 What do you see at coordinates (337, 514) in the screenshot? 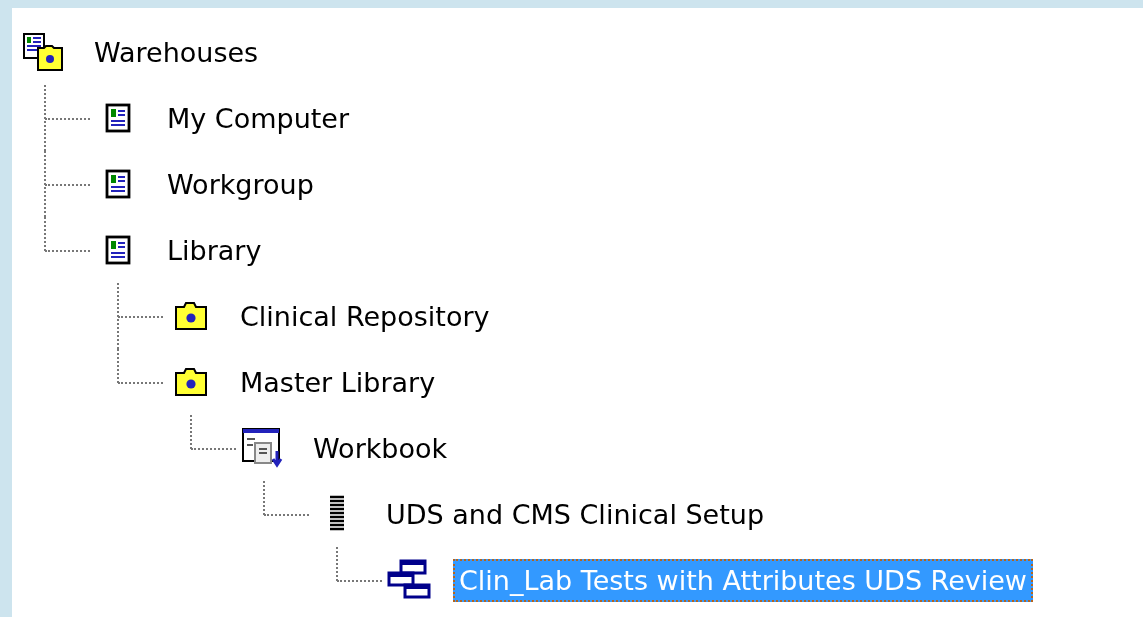
I see `lines-icon` at bounding box center [337, 514].